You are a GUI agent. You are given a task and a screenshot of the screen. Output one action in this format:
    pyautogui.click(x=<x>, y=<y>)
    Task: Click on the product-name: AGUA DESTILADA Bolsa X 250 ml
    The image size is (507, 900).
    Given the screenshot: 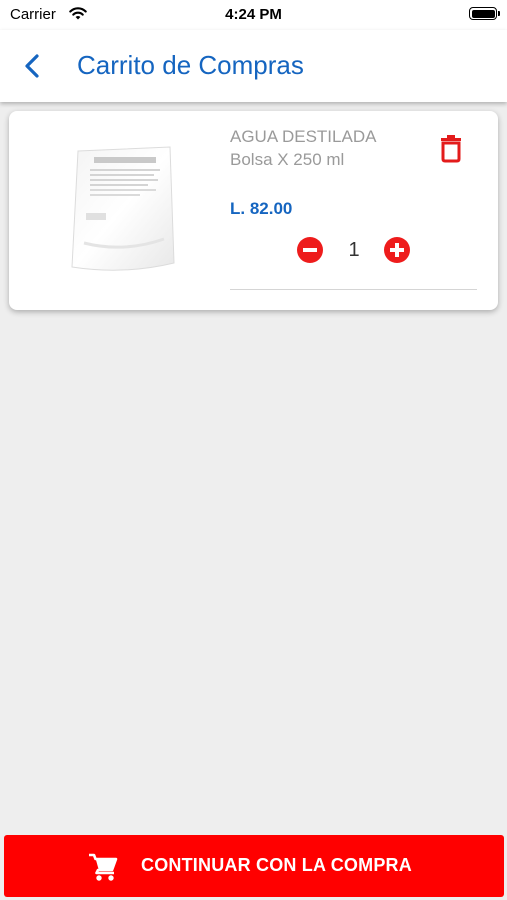 What is the action you would take?
    pyautogui.click(x=335, y=148)
    